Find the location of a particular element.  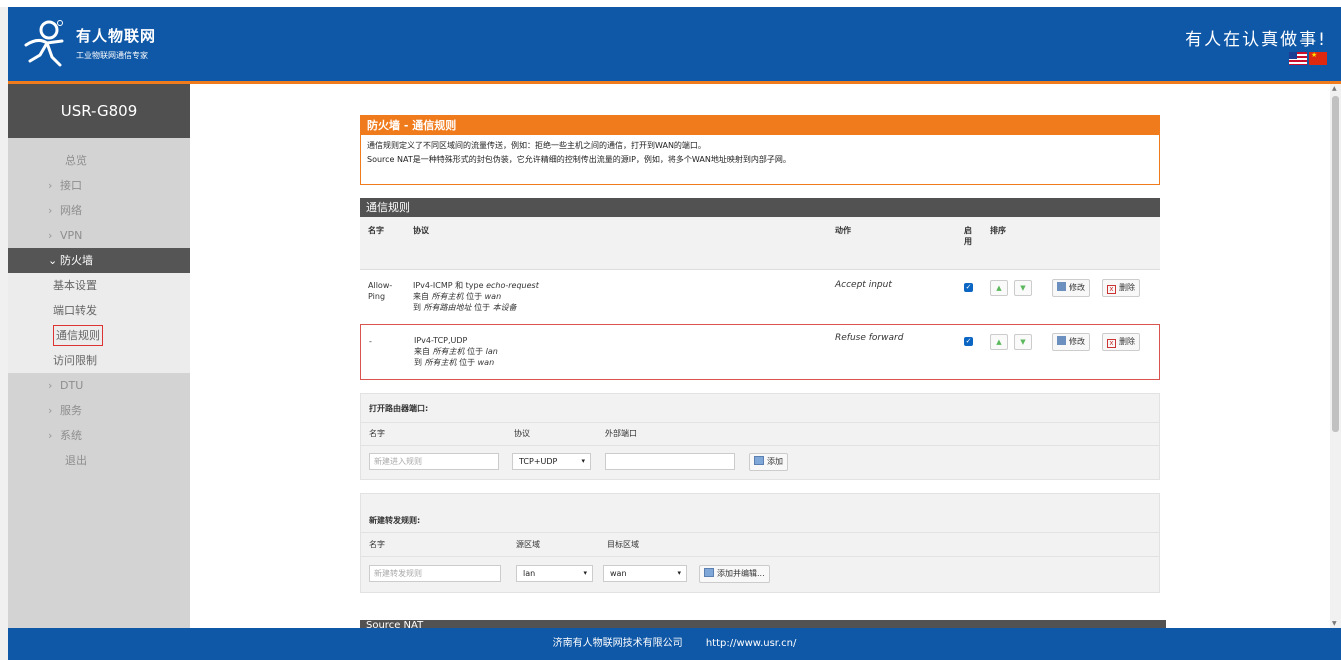

open-port-name-input: 新建进入规则 is located at coordinates (434, 461).